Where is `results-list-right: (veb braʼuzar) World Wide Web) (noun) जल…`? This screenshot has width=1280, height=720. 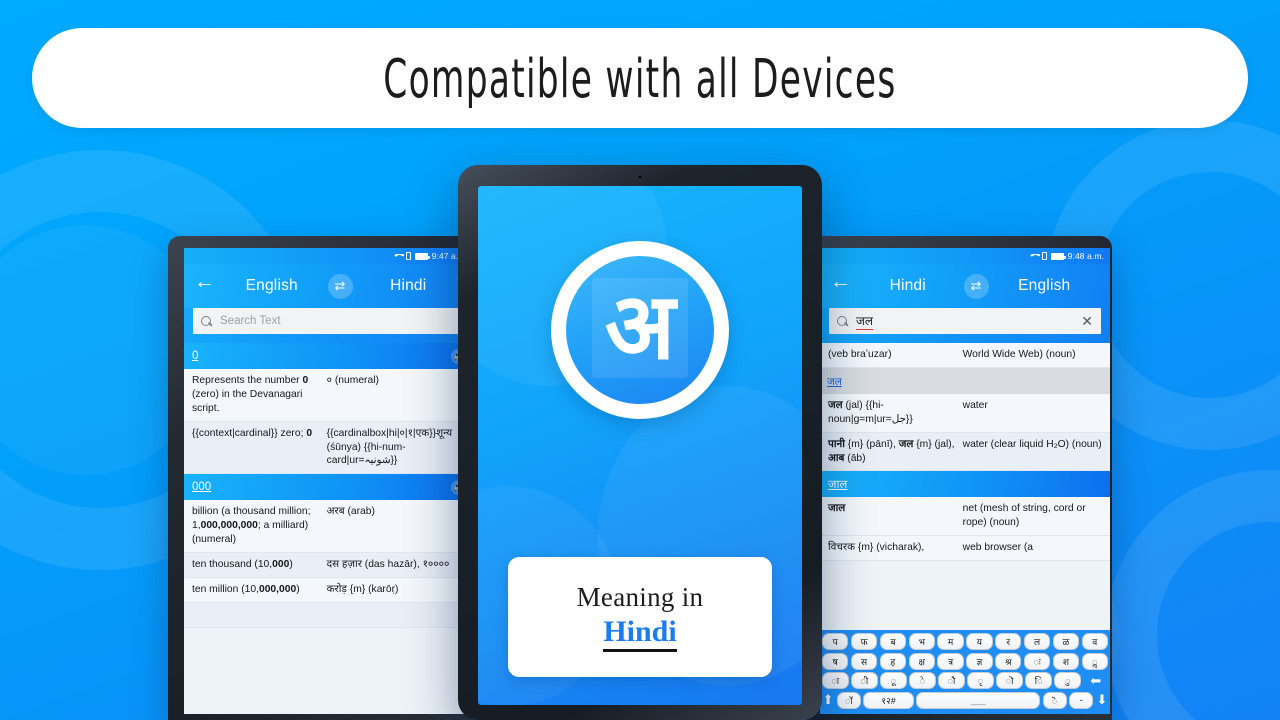 results-list-right: (veb braʼuzar) World Wide Web) (noun) जल… is located at coordinates (965, 452).